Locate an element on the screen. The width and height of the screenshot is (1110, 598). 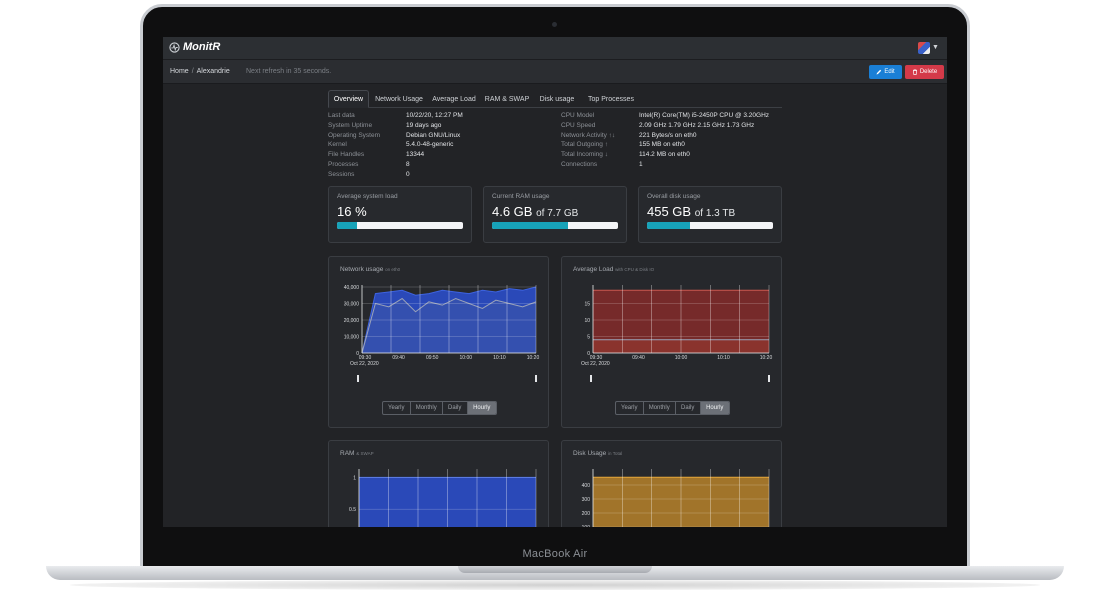
info-value: 1 is located at coordinates (641, 164).